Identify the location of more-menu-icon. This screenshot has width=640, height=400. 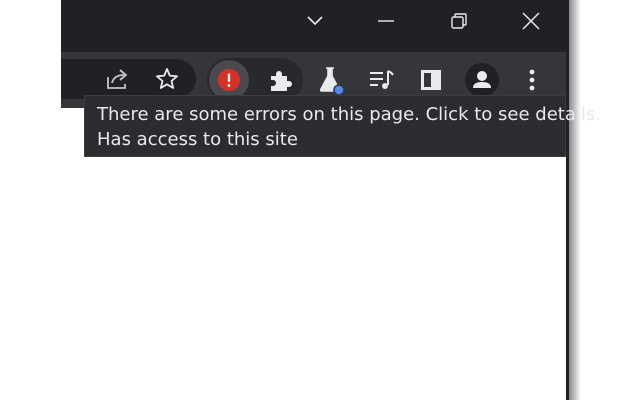
(532, 80).